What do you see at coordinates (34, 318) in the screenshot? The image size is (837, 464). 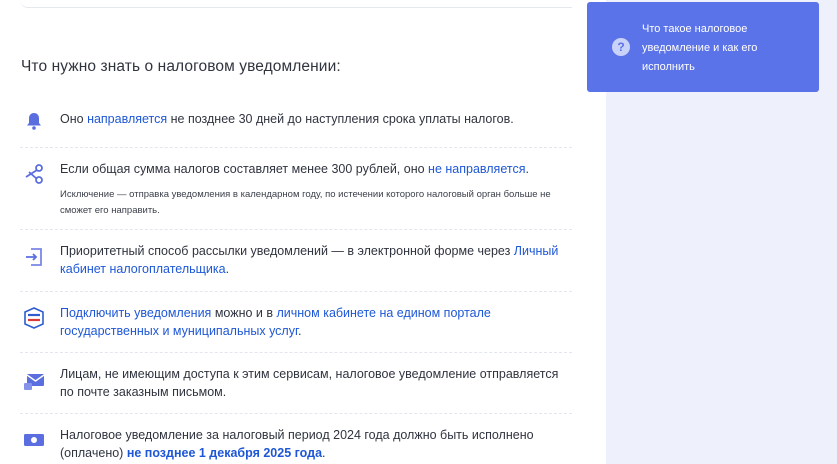 I see `gosuslugi-logo-icon` at bounding box center [34, 318].